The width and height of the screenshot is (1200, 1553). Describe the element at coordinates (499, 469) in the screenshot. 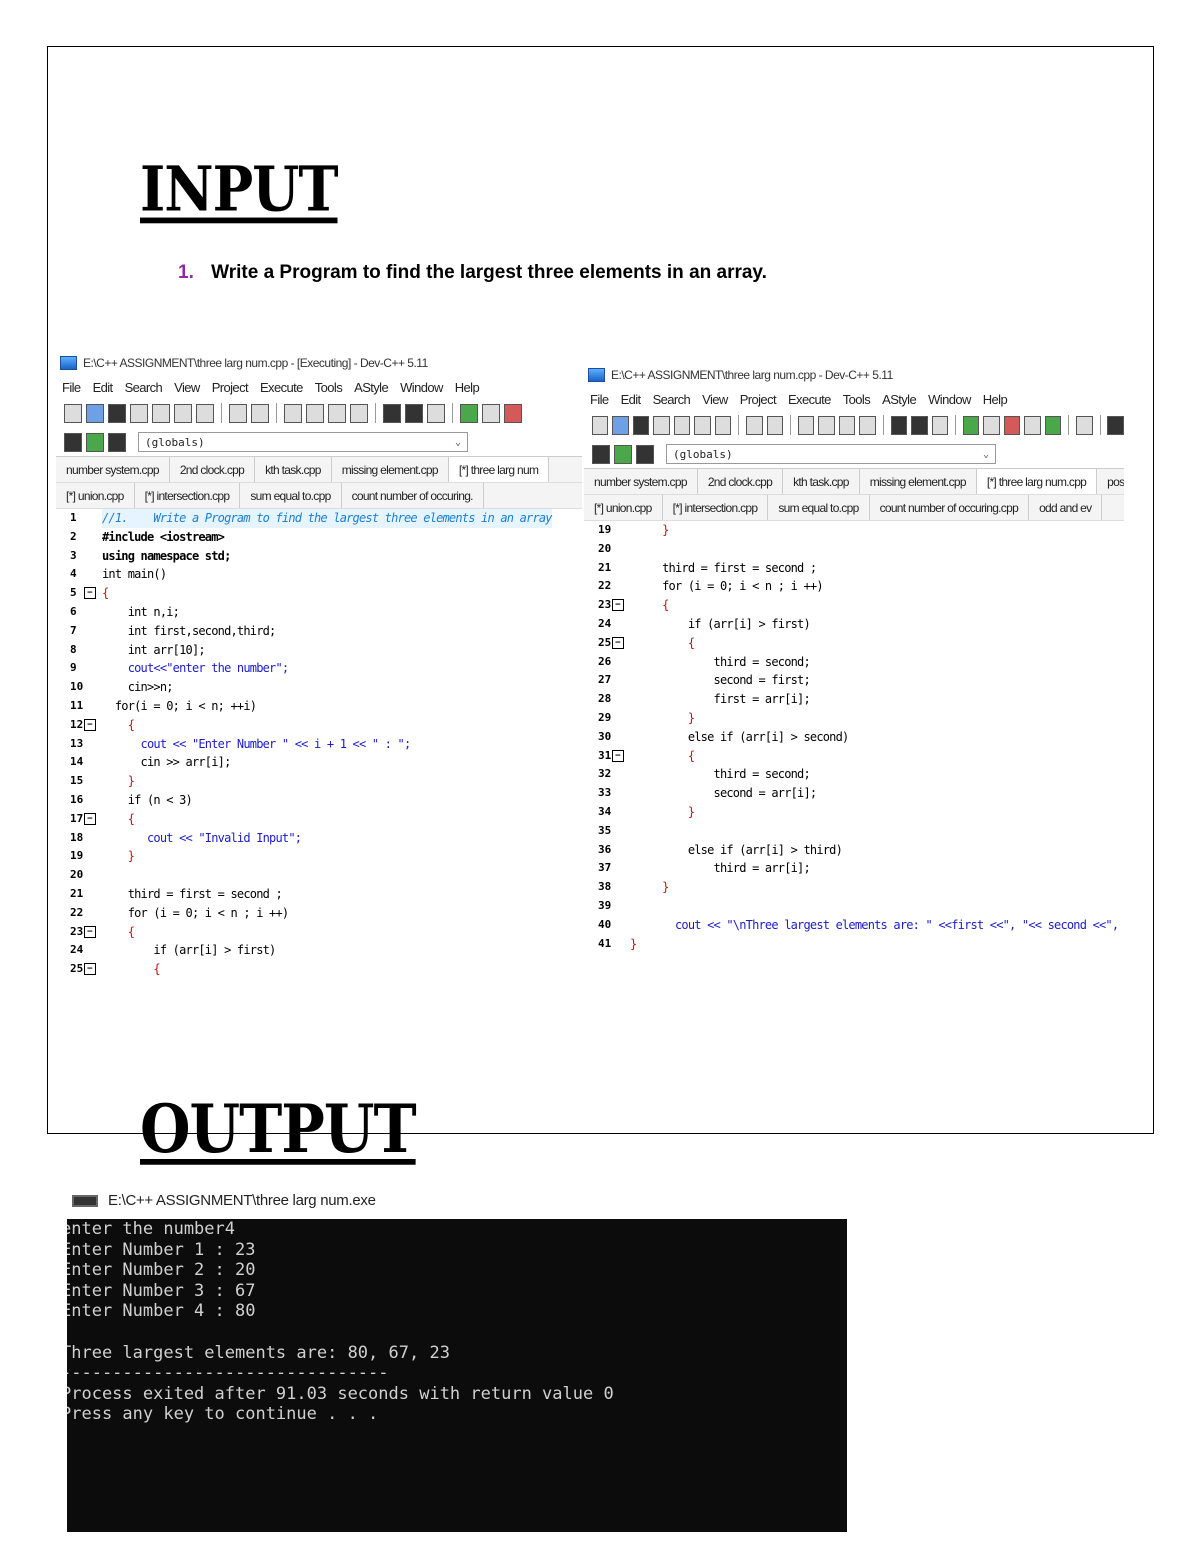

I see `file-tab: [*] three larg num` at that location.